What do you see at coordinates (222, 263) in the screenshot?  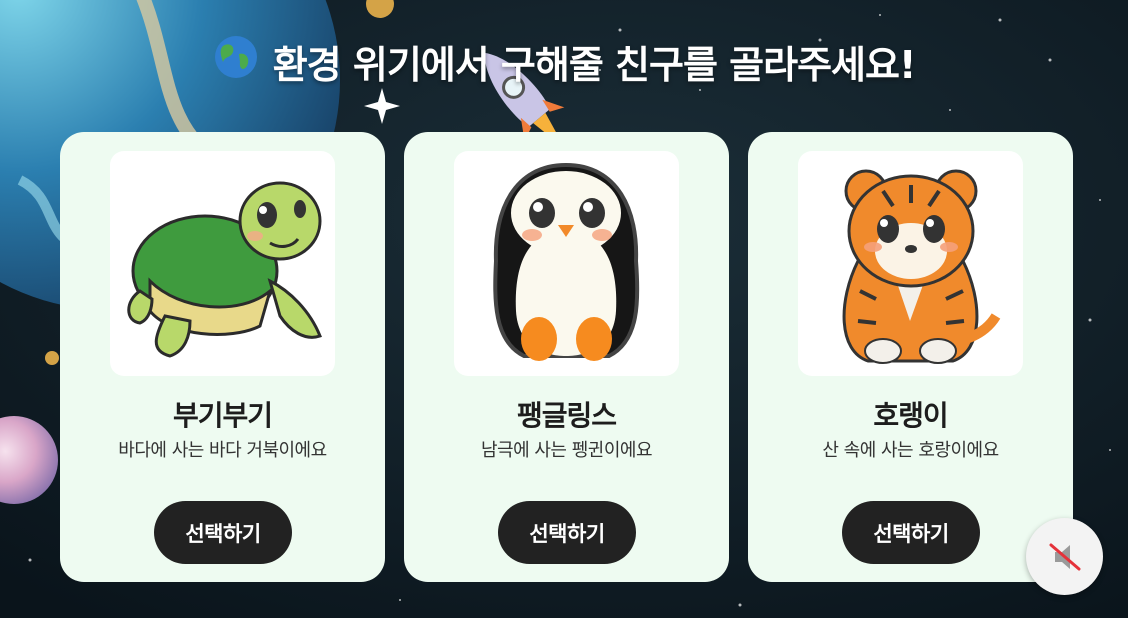 I see `turtle-illustration` at bounding box center [222, 263].